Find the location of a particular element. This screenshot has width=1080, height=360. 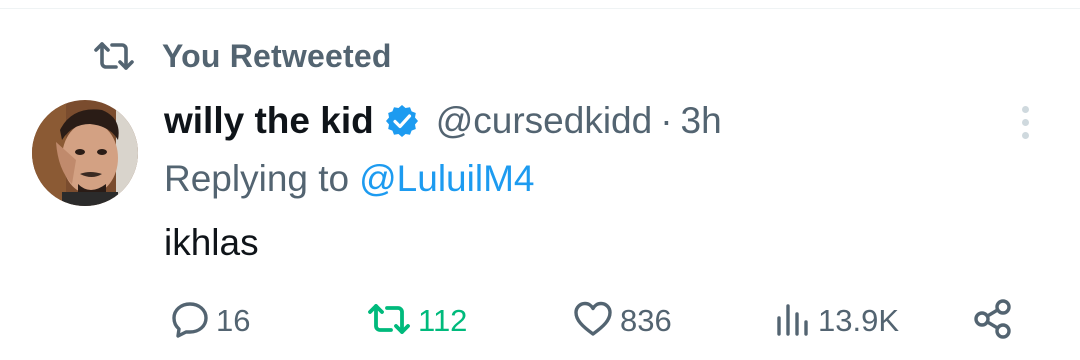

tweet-header: willy the kid @cursedkidd · 3h is located at coordinates (443, 121).